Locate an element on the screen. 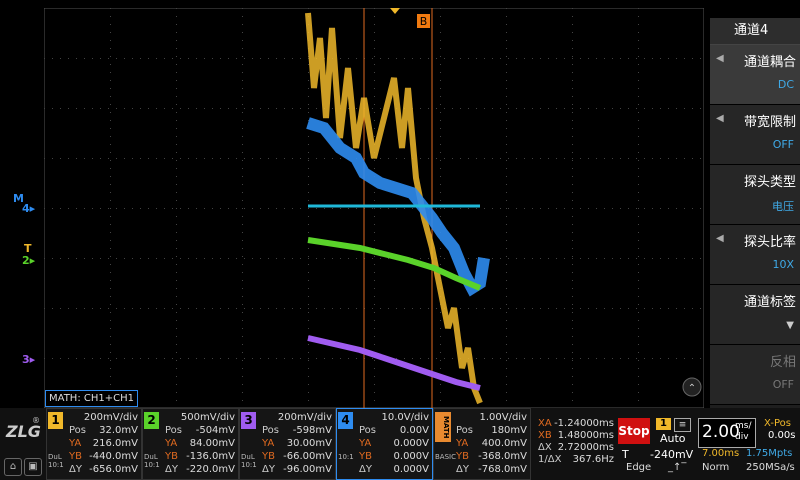 The image size is (800, 480). timebase-box: 2.00 ms/ div is located at coordinates (727, 433).